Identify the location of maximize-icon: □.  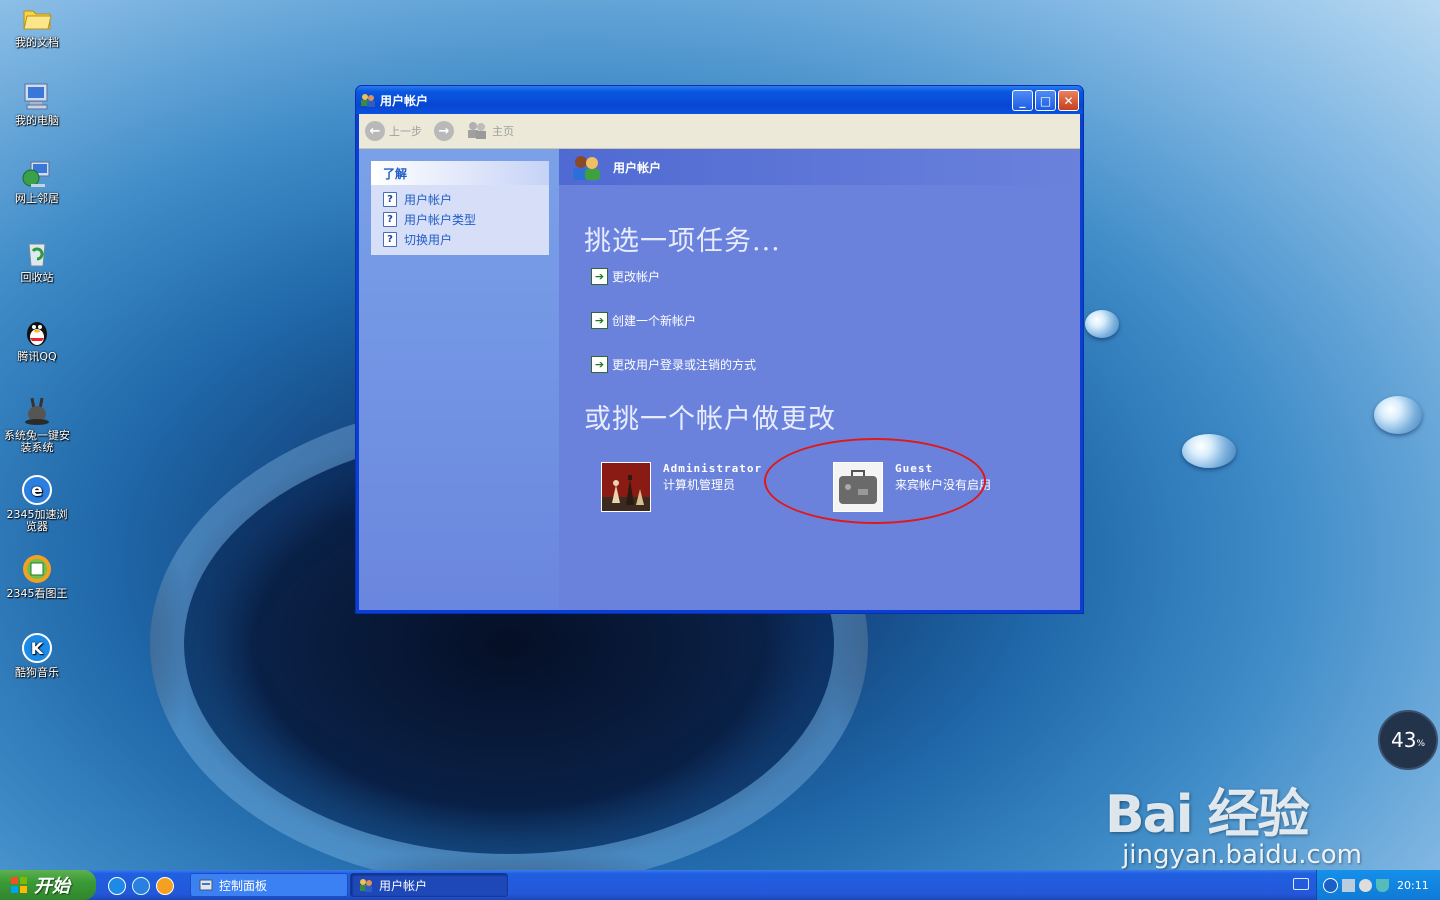
(1045, 100).